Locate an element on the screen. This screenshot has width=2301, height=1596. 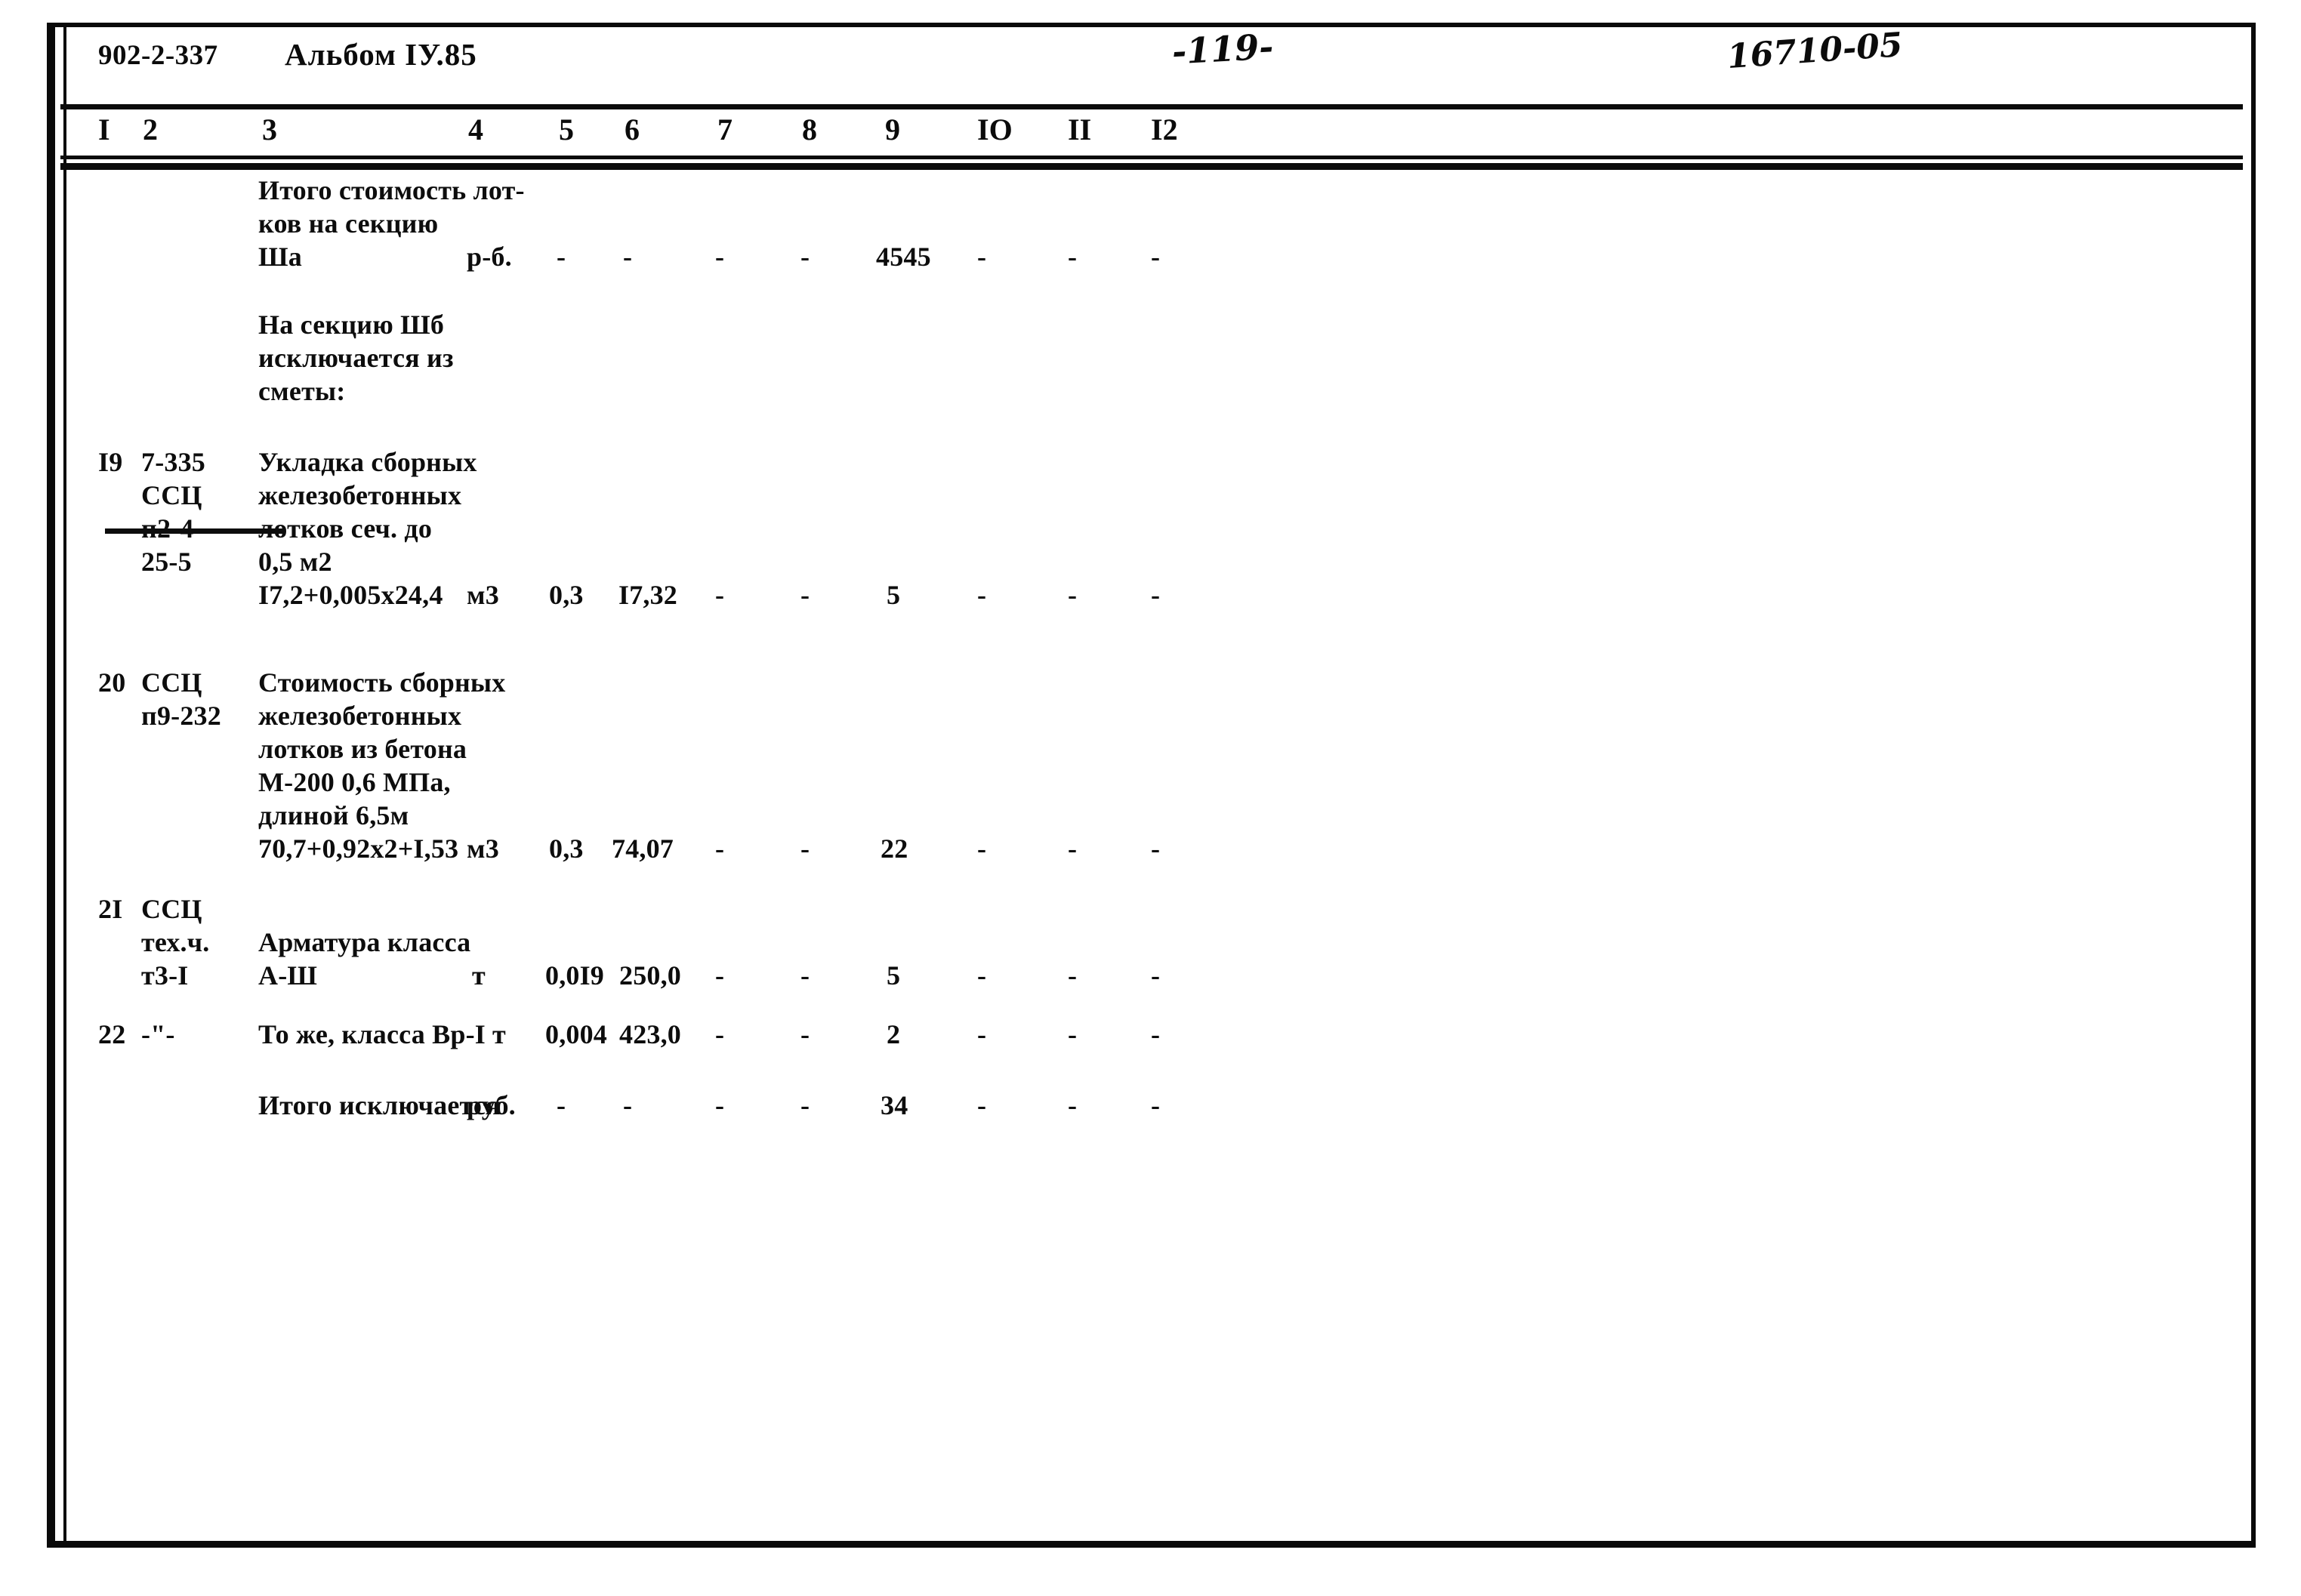
column-number-3: 3 is located at coordinates (269, 129).